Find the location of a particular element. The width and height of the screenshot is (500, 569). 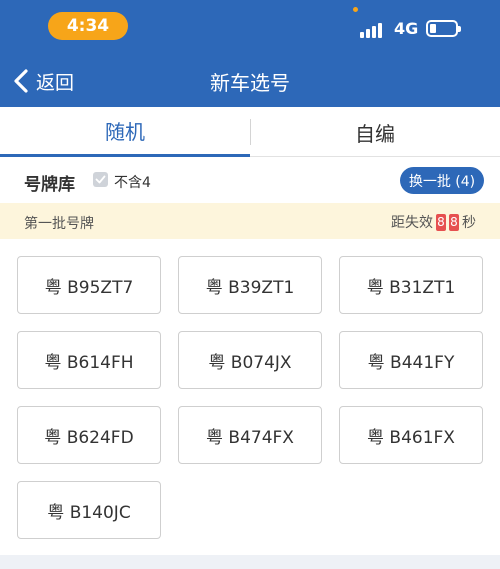

expiry-unit: 秒 is located at coordinates (469, 223).